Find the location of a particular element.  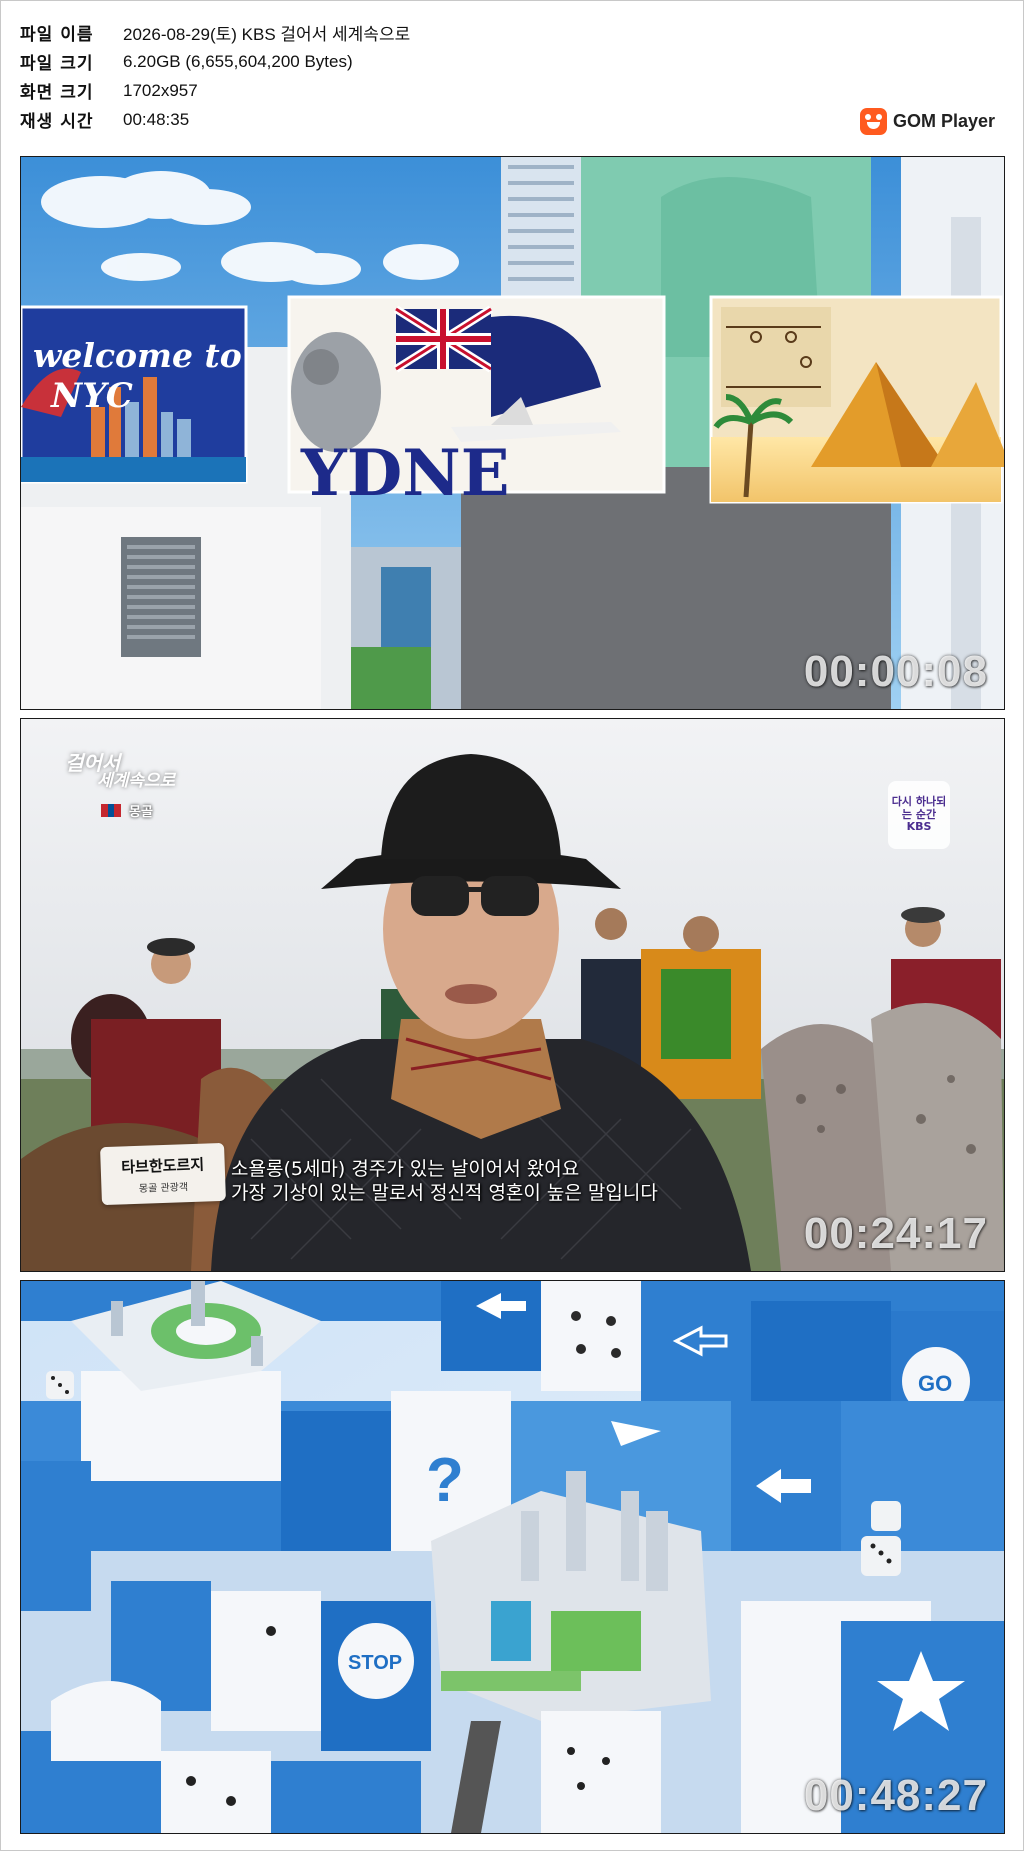

show-logo: 걸어서 세계속으로 is located at coordinates (120, 771).